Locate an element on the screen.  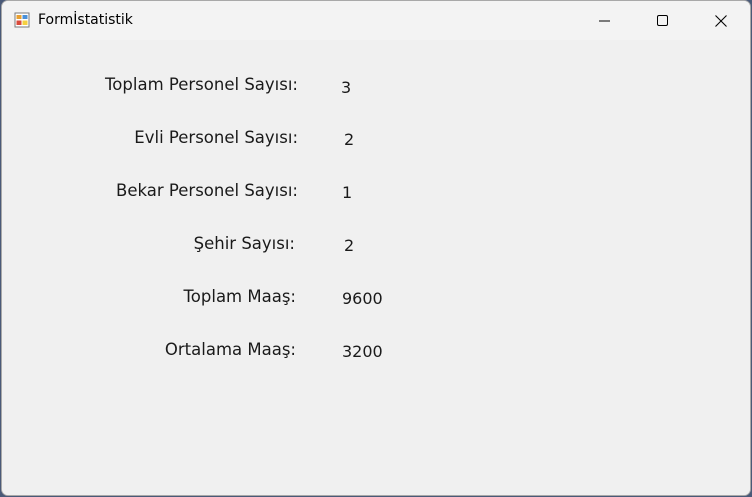
city-count-value: 2 is located at coordinates (349, 245).